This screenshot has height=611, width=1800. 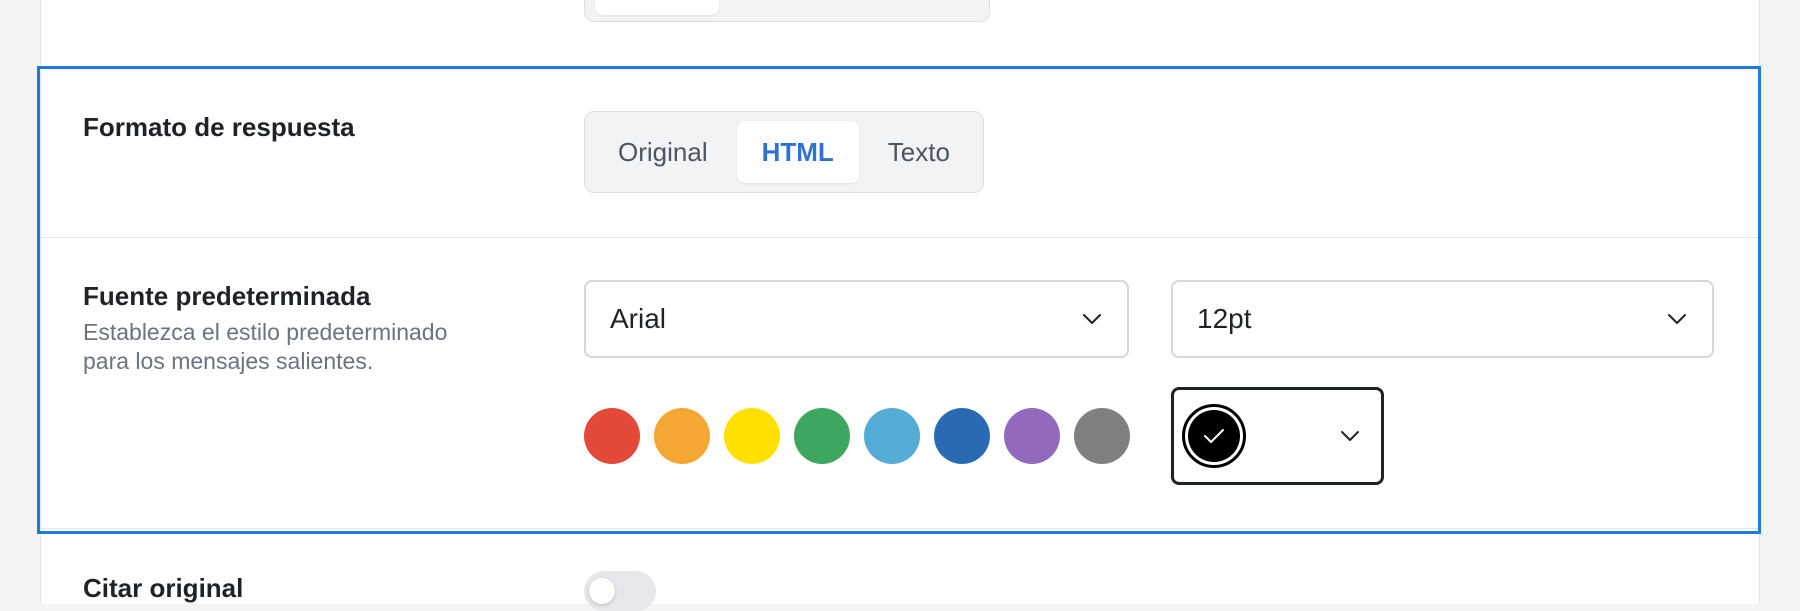 What do you see at coordinates (962, 436) in the screenshot?
I see `color-swatch-blue` at bounding box center [962, 436].